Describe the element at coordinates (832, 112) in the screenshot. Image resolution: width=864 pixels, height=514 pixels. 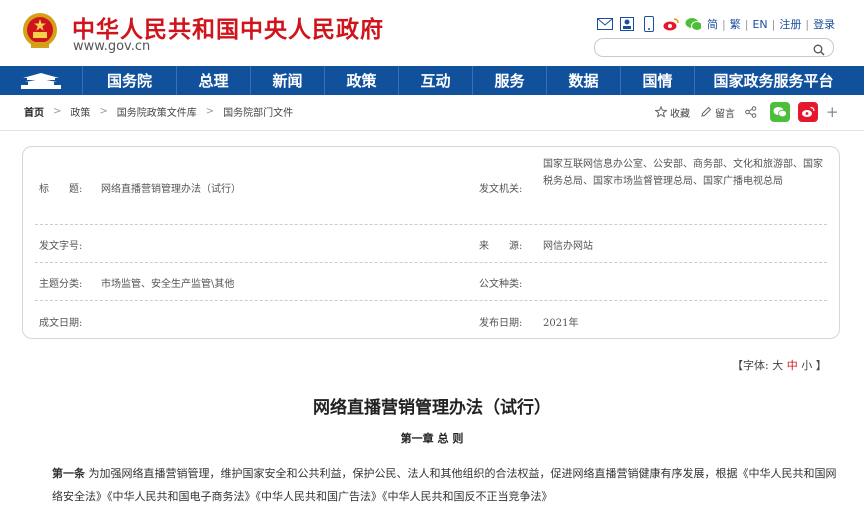
I see `more-share-icon: +` at that location.